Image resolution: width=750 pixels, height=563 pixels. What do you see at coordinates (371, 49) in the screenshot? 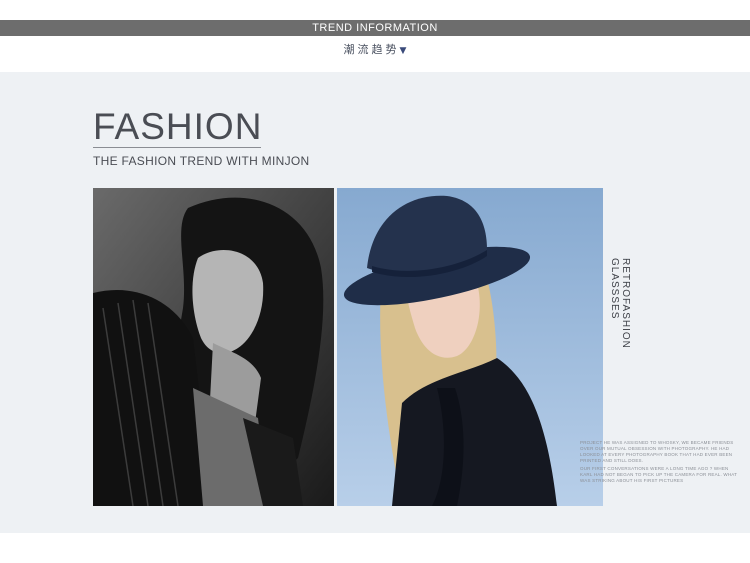
I see `section-subtitle-text: 潮流趋势` at bounding box center [371, 49].